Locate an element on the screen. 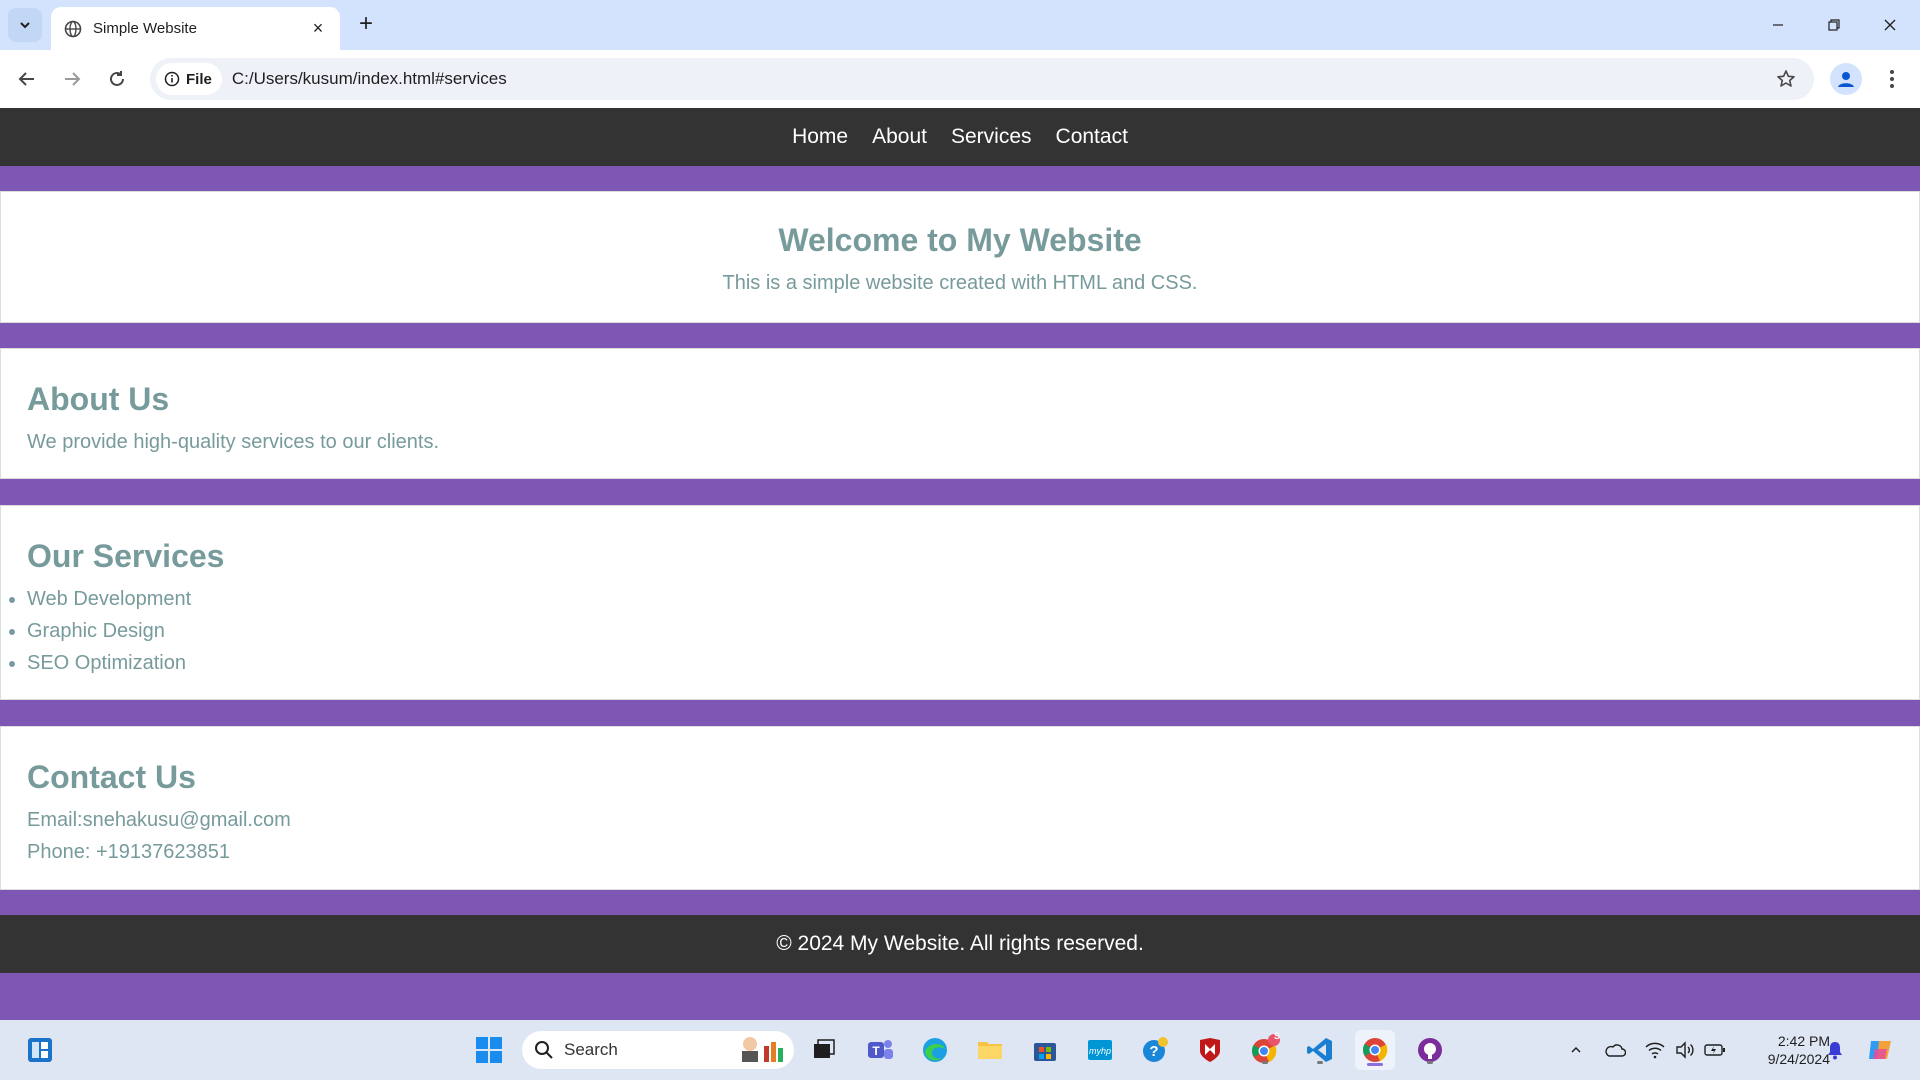 This screenshot has width=1920, height=1080. contact-email: Email:snehakusu@gmail.com is located at coordinates (159, 820).